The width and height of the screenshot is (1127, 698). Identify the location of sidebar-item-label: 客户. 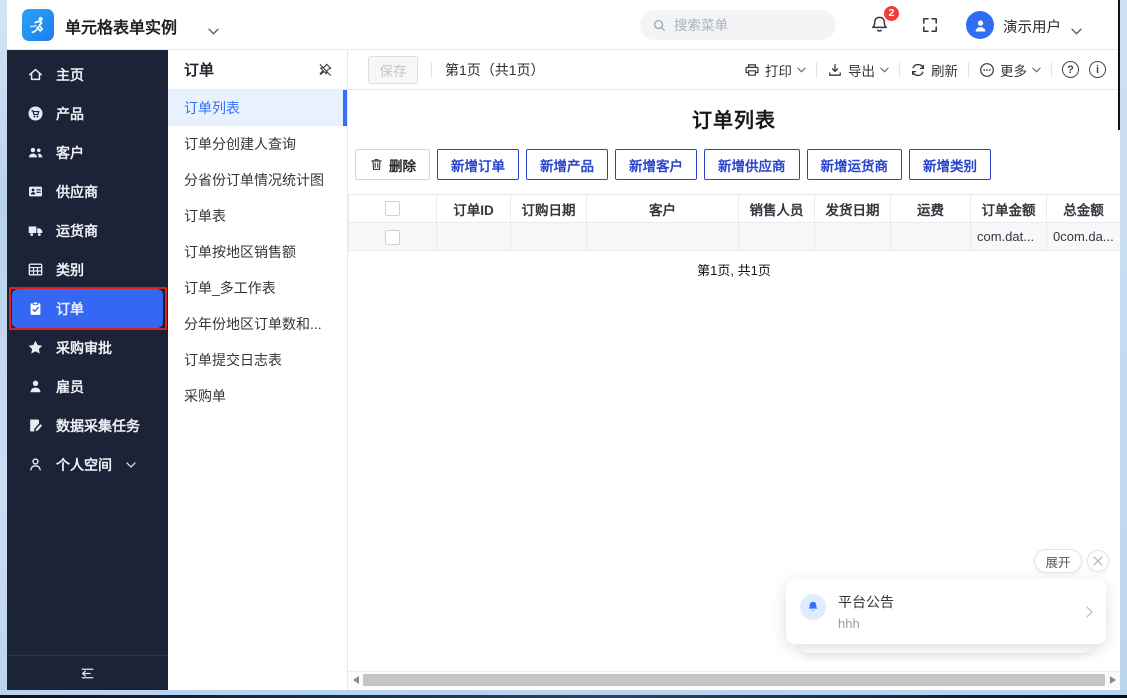
(70, 152).